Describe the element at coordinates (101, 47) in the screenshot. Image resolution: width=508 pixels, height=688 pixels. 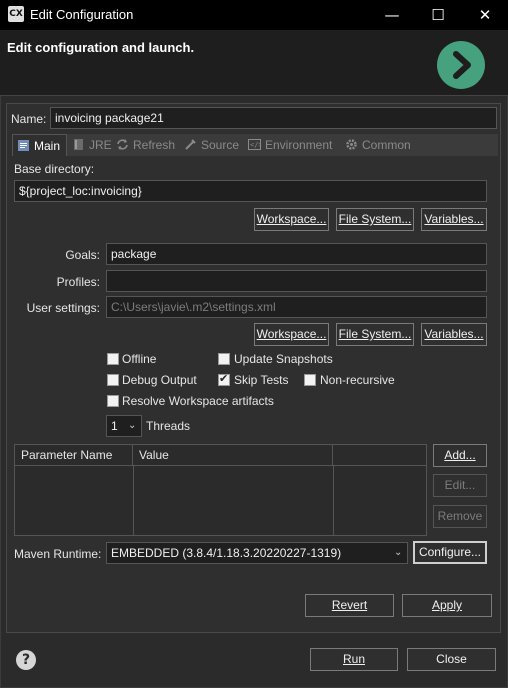
I see `header-message: Edit configuration and launch.` at that location.